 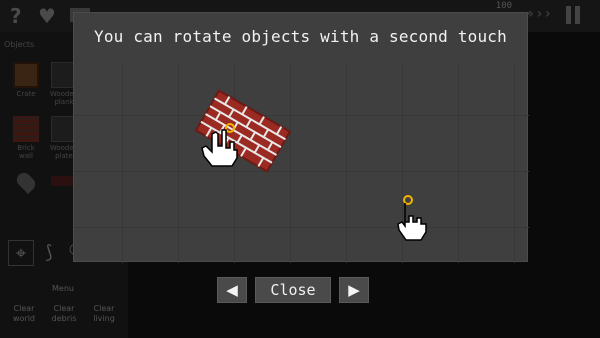 What do you see at coordinates (219, 145) in the screenshot?
I see `first-touch-hand-icon` at bounding box center [219, 145].